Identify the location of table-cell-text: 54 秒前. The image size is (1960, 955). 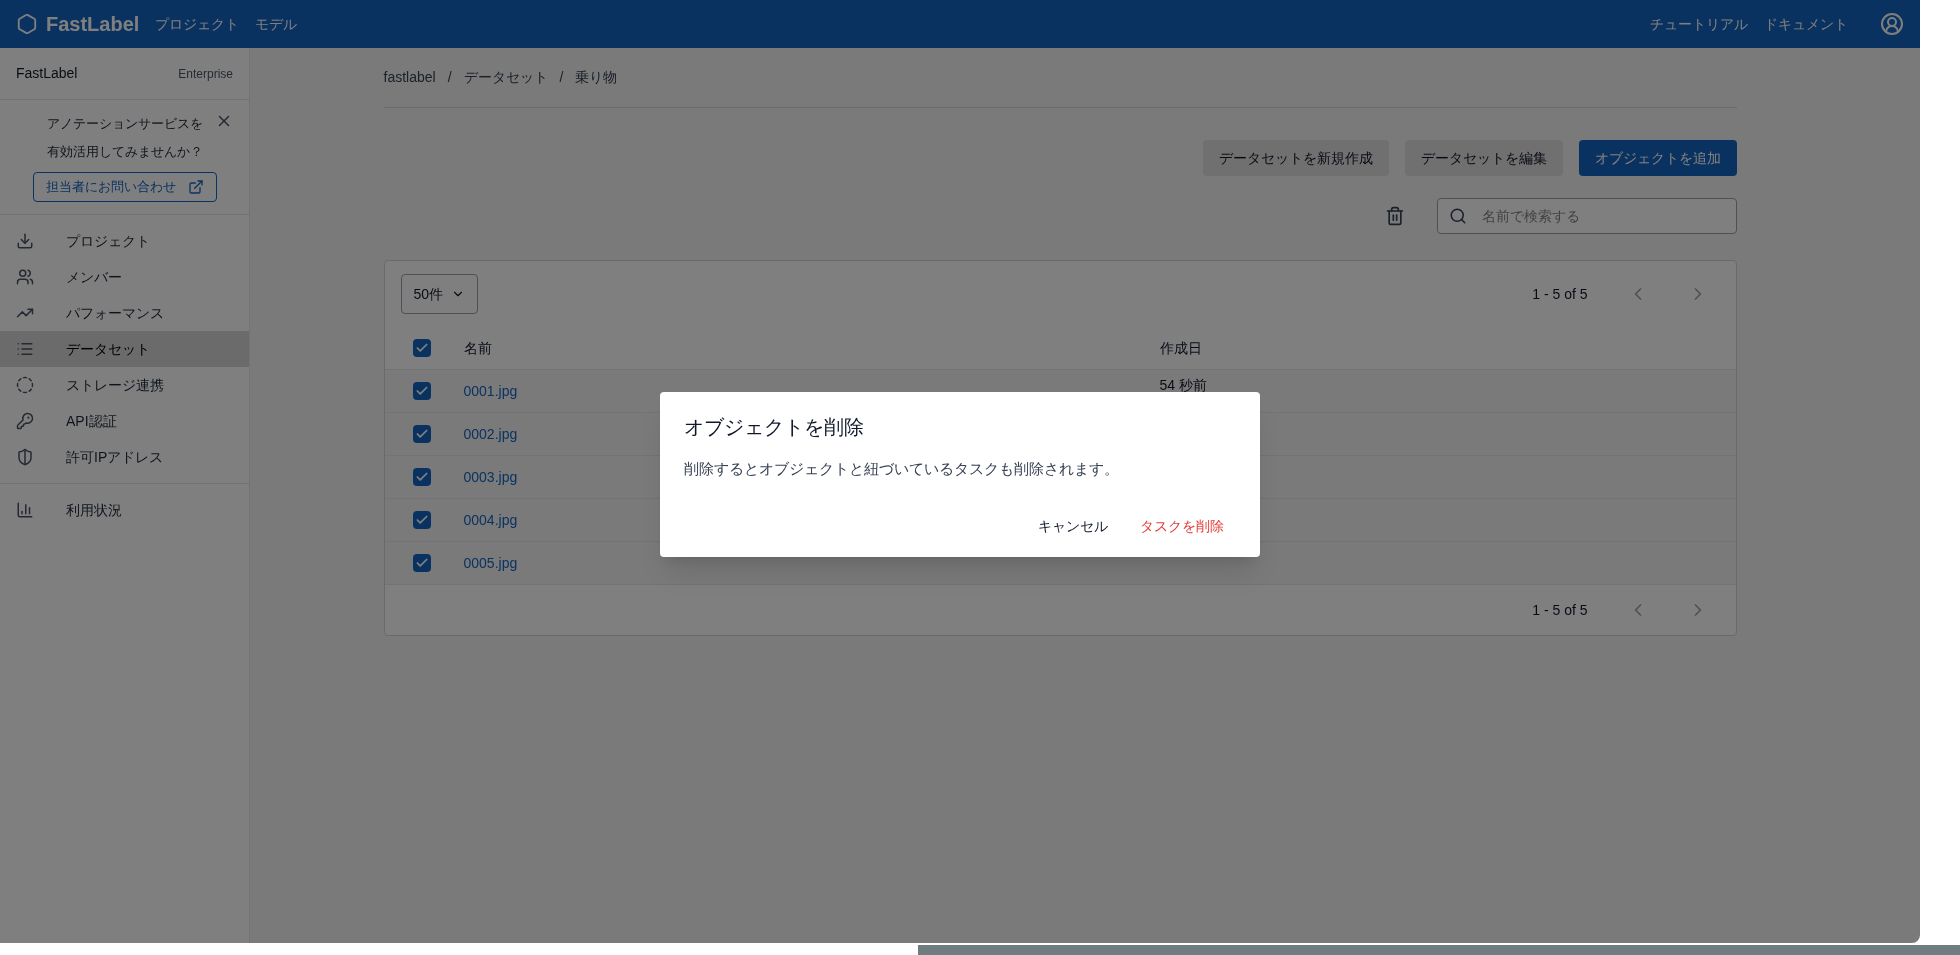
(1183, 385).